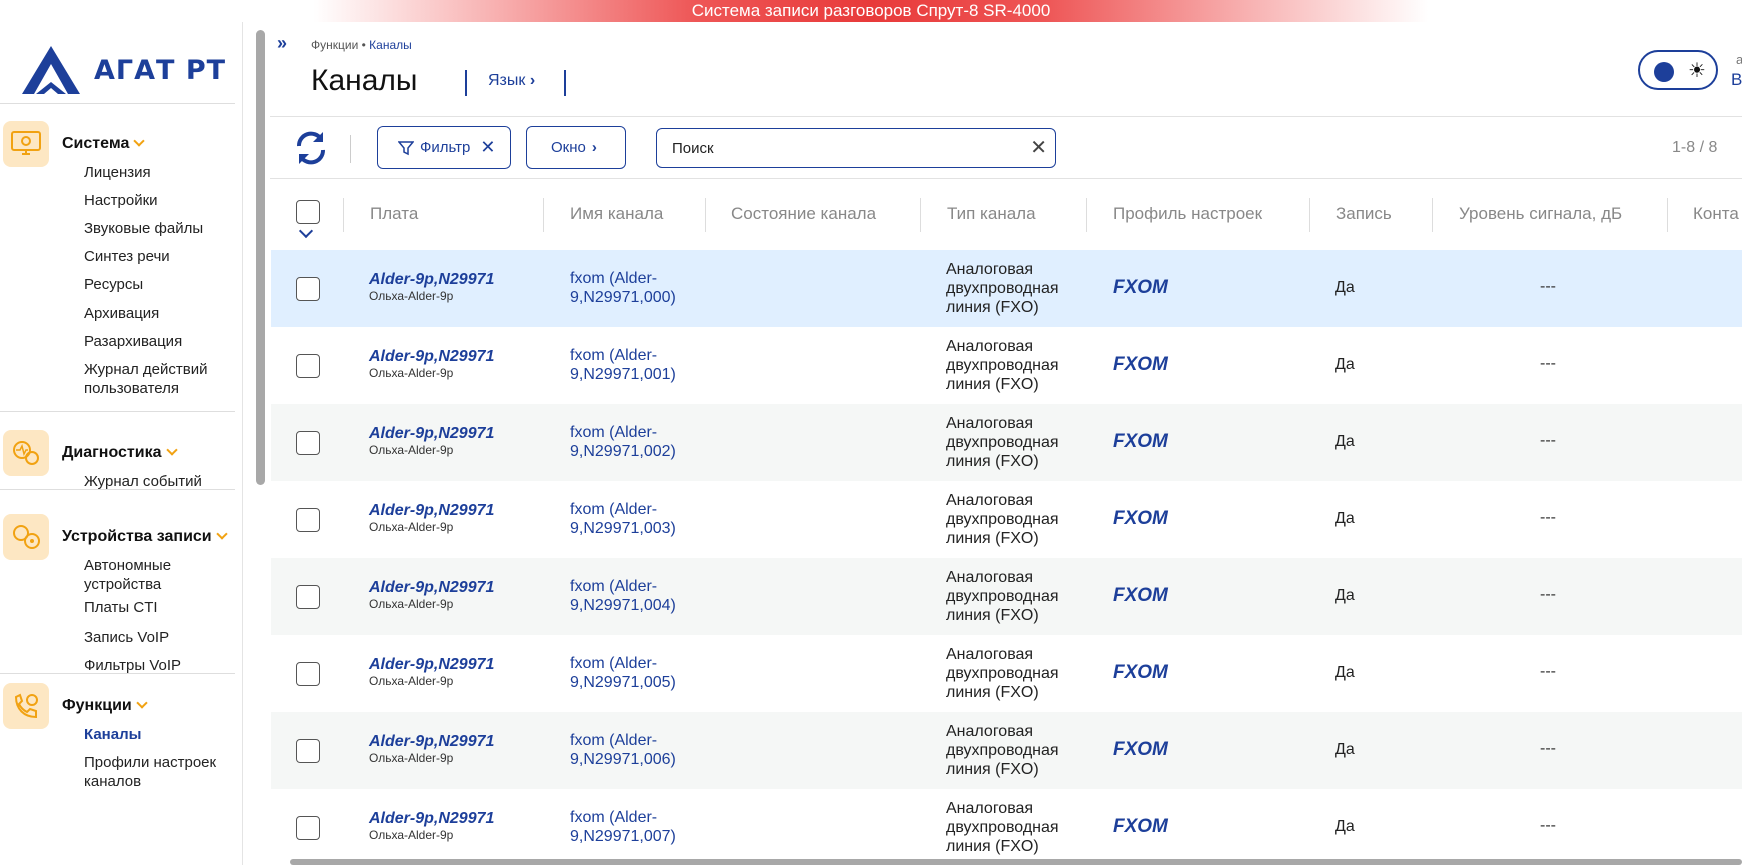  Describe the element at coordinates (630, 442) in the screenshot. I see `channel-name-link: fxom (Alder-9,N29971,002)` at that location.